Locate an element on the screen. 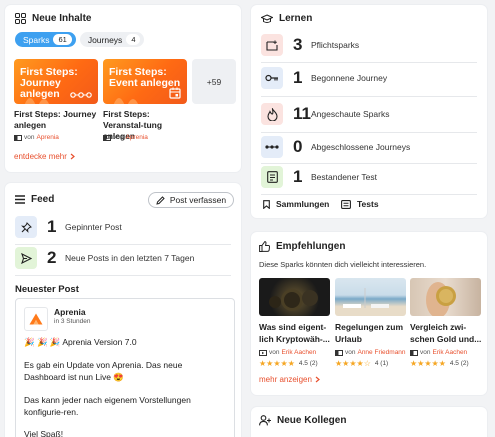 Image resolution: width=495 pixels, height=437 pixels. bitcoin-image is located at coordinates (294, 297).